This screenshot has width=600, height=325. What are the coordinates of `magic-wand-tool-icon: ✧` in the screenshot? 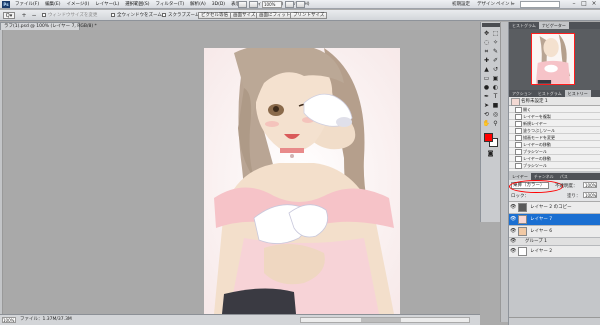 It's located at (495, 42).